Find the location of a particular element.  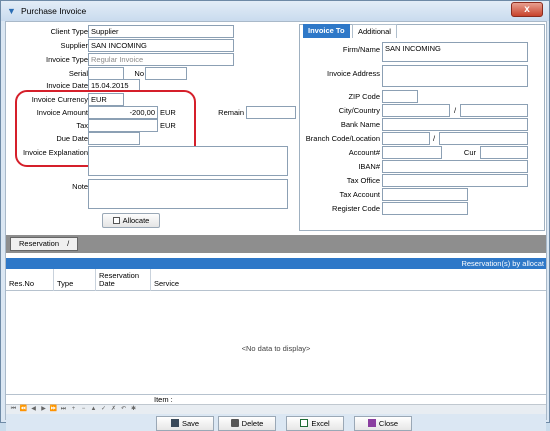

close-window-button: x is located at coordinates (527, 9).